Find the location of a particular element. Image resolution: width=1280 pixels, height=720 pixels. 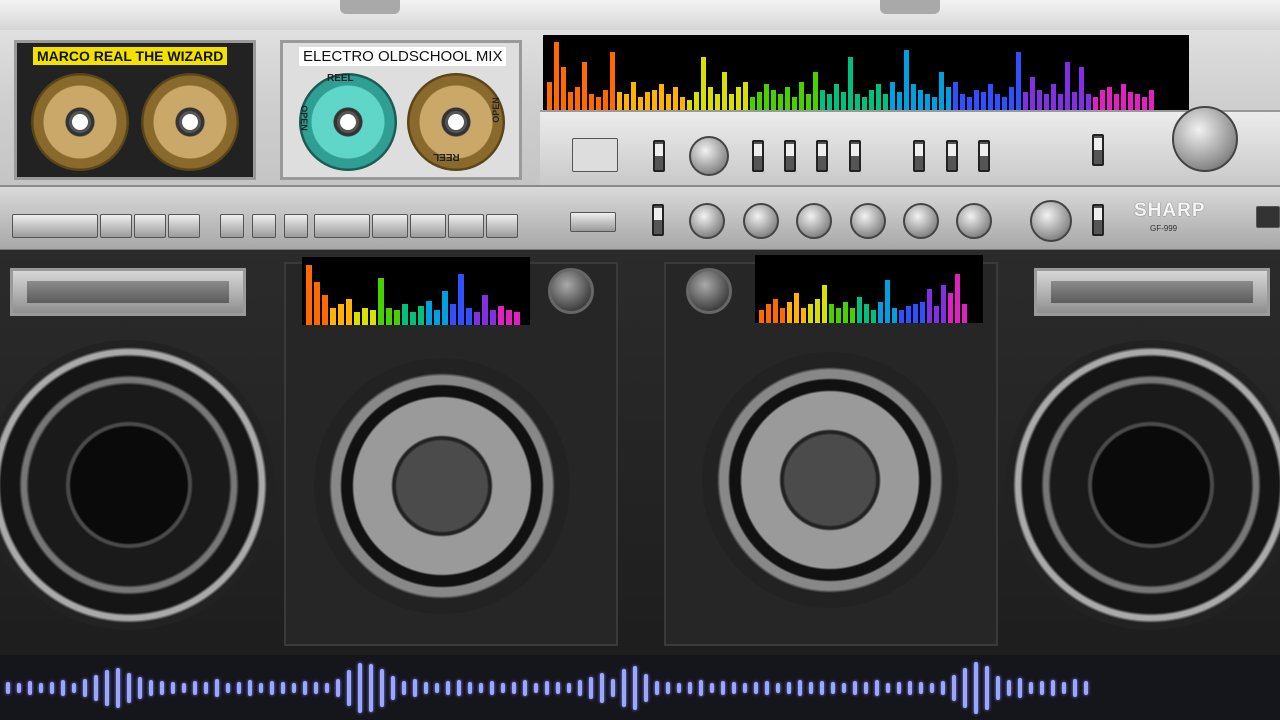

headphone-jack is located at coordinates (1268, 217).